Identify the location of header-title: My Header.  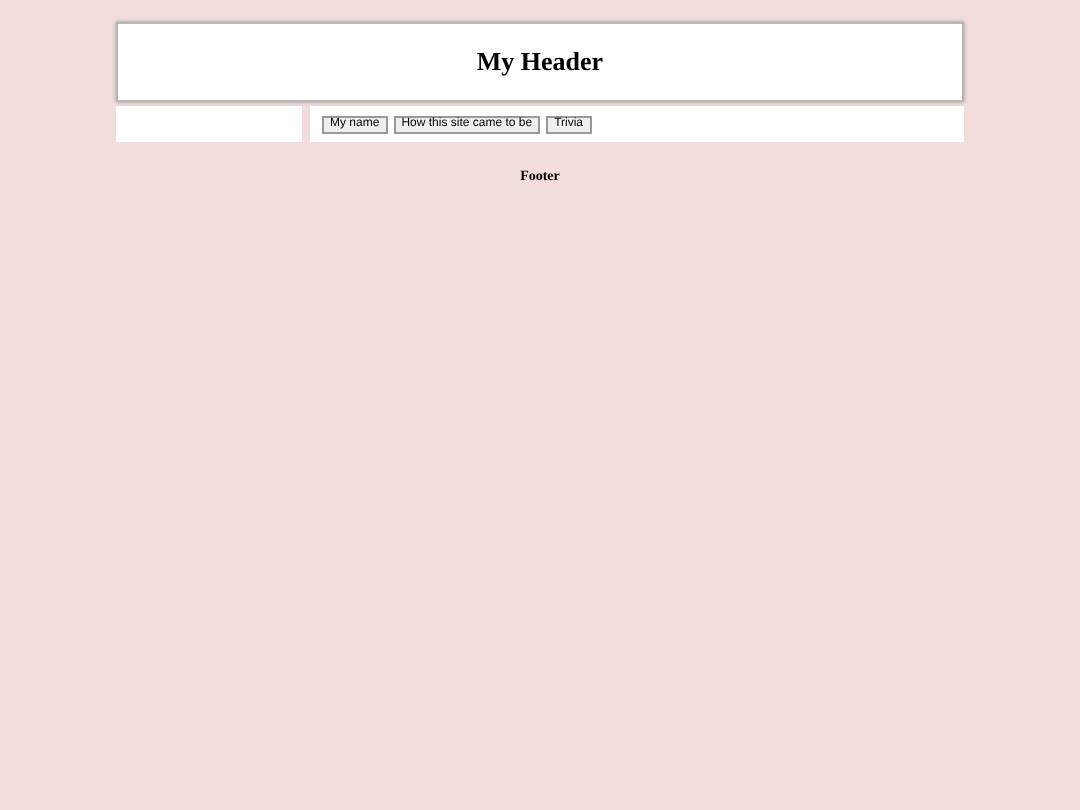
(540, 62).